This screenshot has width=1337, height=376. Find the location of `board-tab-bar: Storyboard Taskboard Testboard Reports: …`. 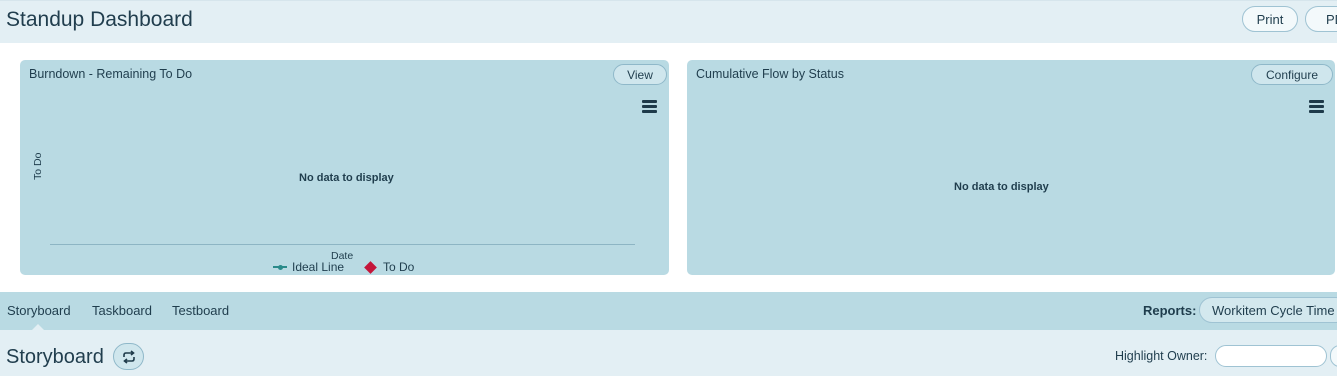

board-tab-bar: Storyboard Taskboard Testboard Reports: … is located at coordinates (668, 311).